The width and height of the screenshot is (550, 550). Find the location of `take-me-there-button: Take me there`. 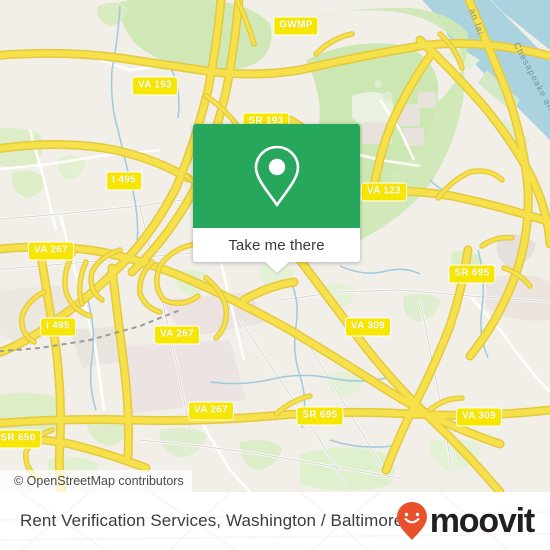

take-me-there-button: Take me there is located at coordinates (276, 245).